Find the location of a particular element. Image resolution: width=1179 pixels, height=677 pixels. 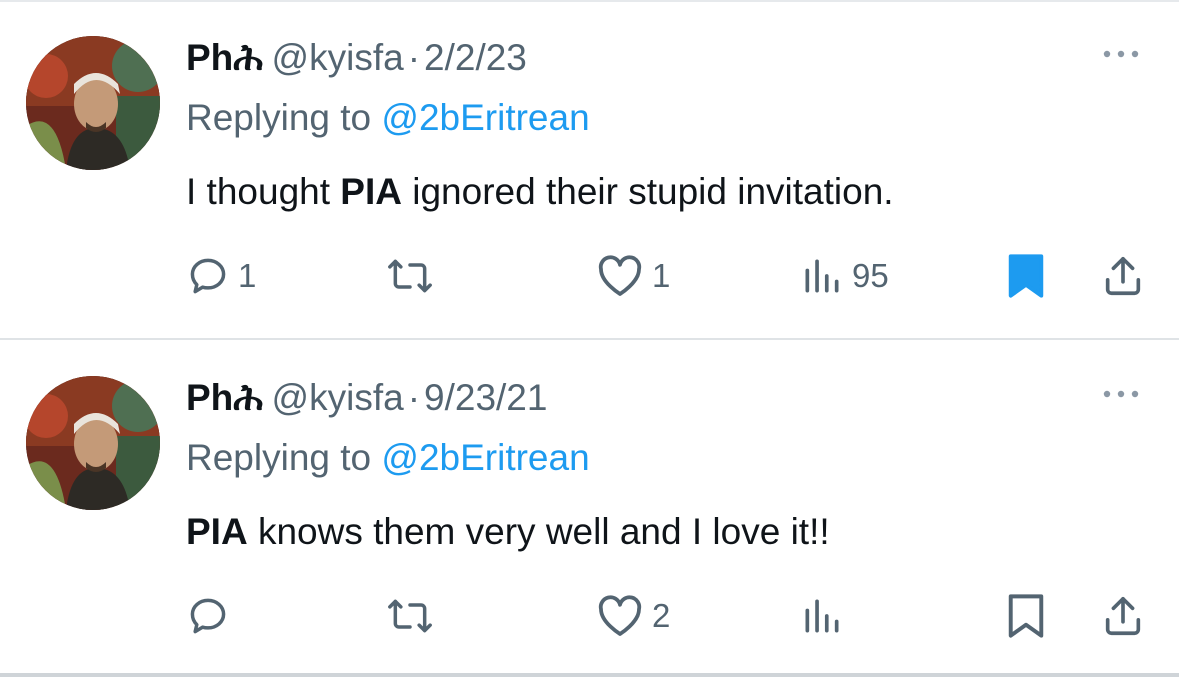

bottom-border is located at coordinates (589, 675).